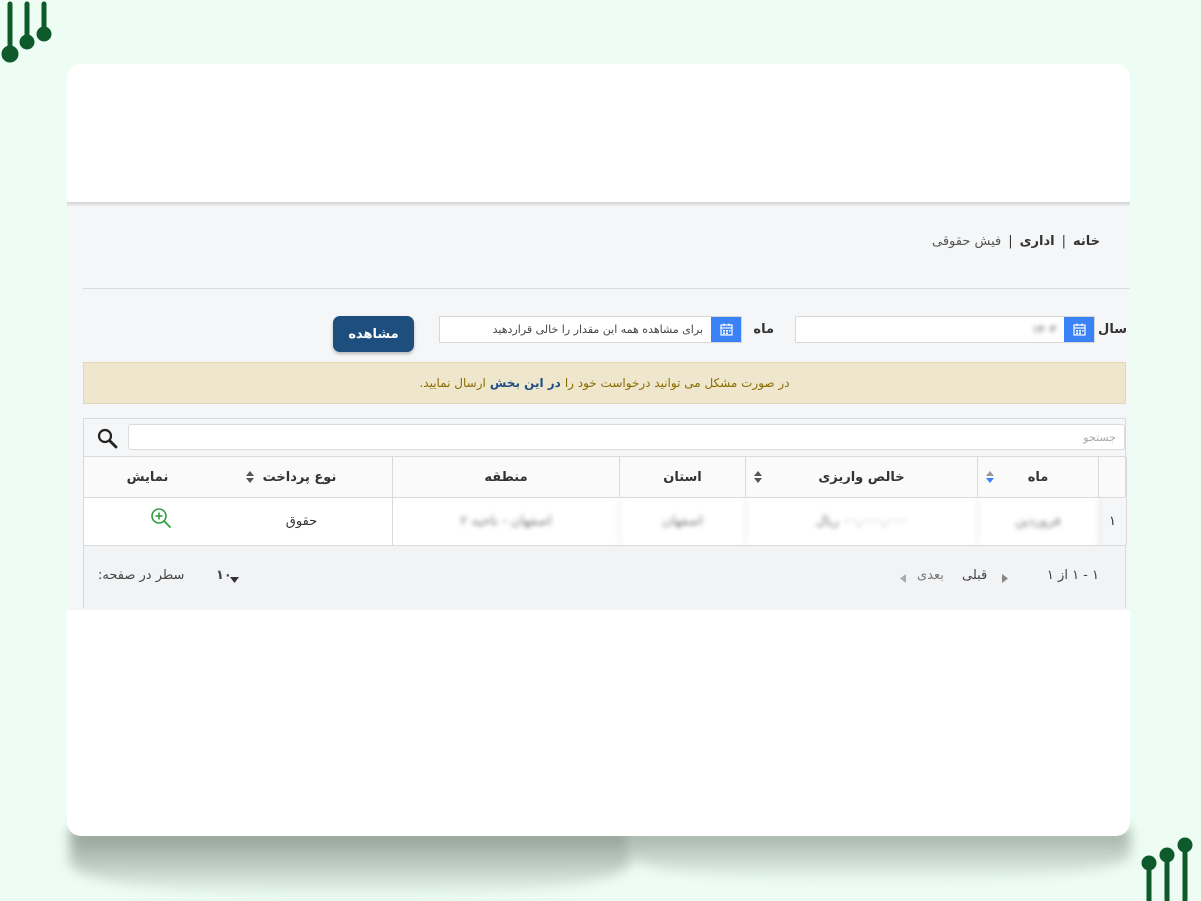  Describe the element at coordinates (147, 521) in the screenshot. I see `cell-show` at that location.